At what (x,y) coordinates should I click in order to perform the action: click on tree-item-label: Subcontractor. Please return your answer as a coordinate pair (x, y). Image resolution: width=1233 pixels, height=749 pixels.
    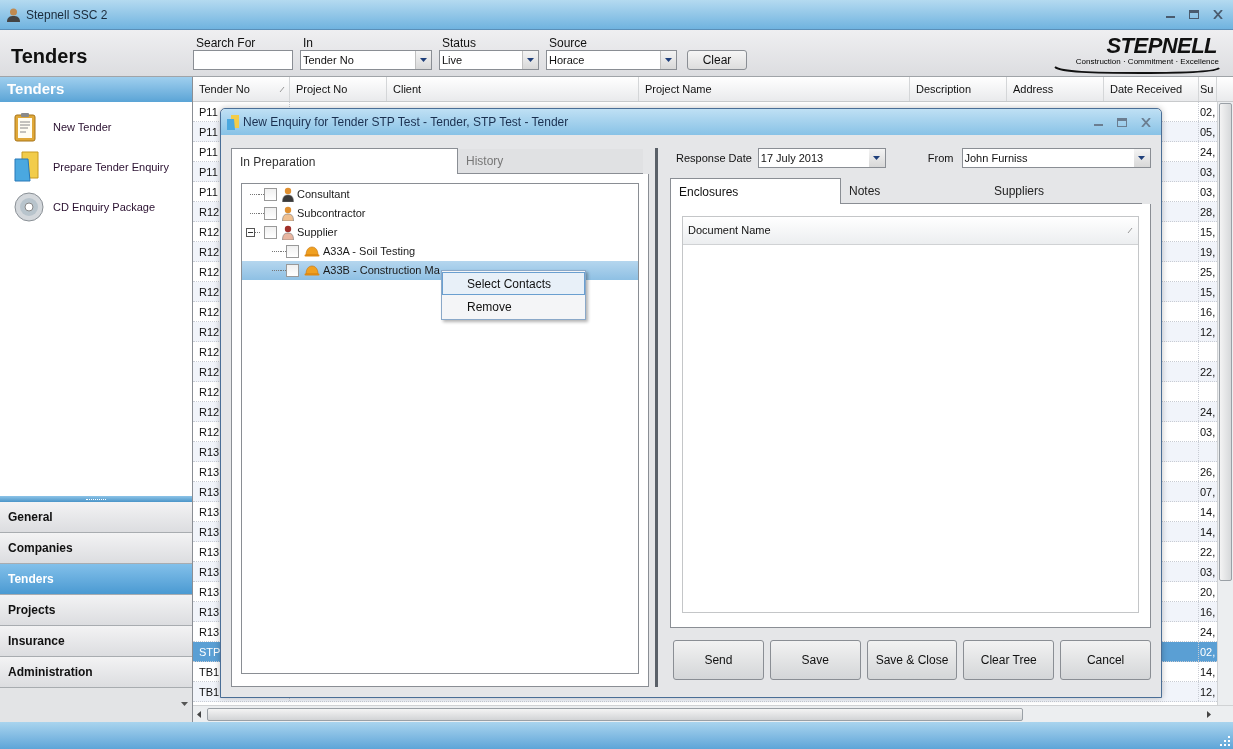
    Looking at the image, I should click on (331, 214).